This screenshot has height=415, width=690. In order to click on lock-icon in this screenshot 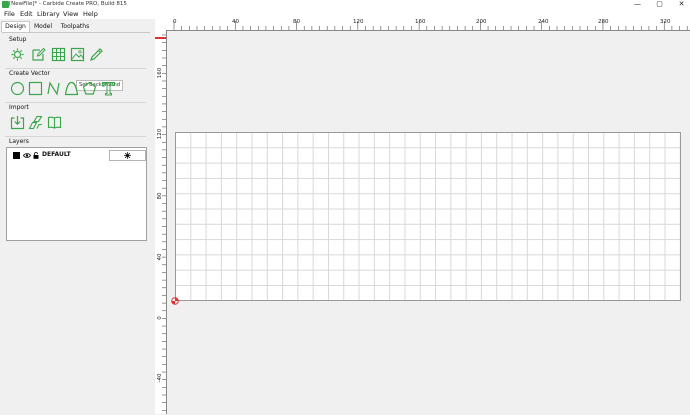, I will do `click(36, 155)`.